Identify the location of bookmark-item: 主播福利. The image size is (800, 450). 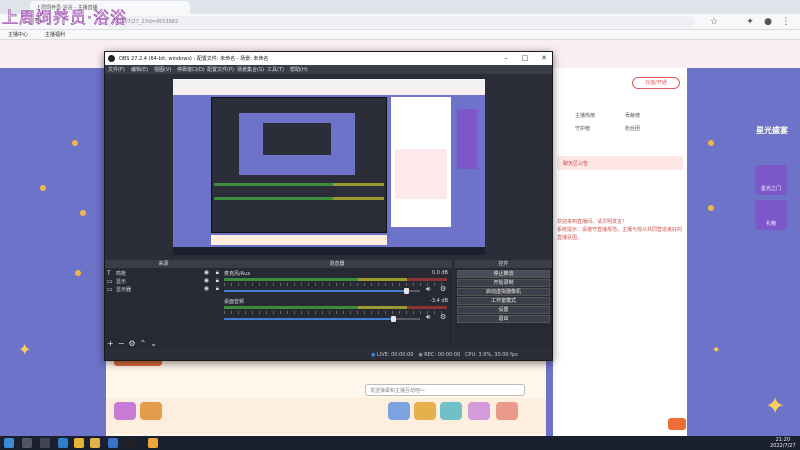
(55, 34).